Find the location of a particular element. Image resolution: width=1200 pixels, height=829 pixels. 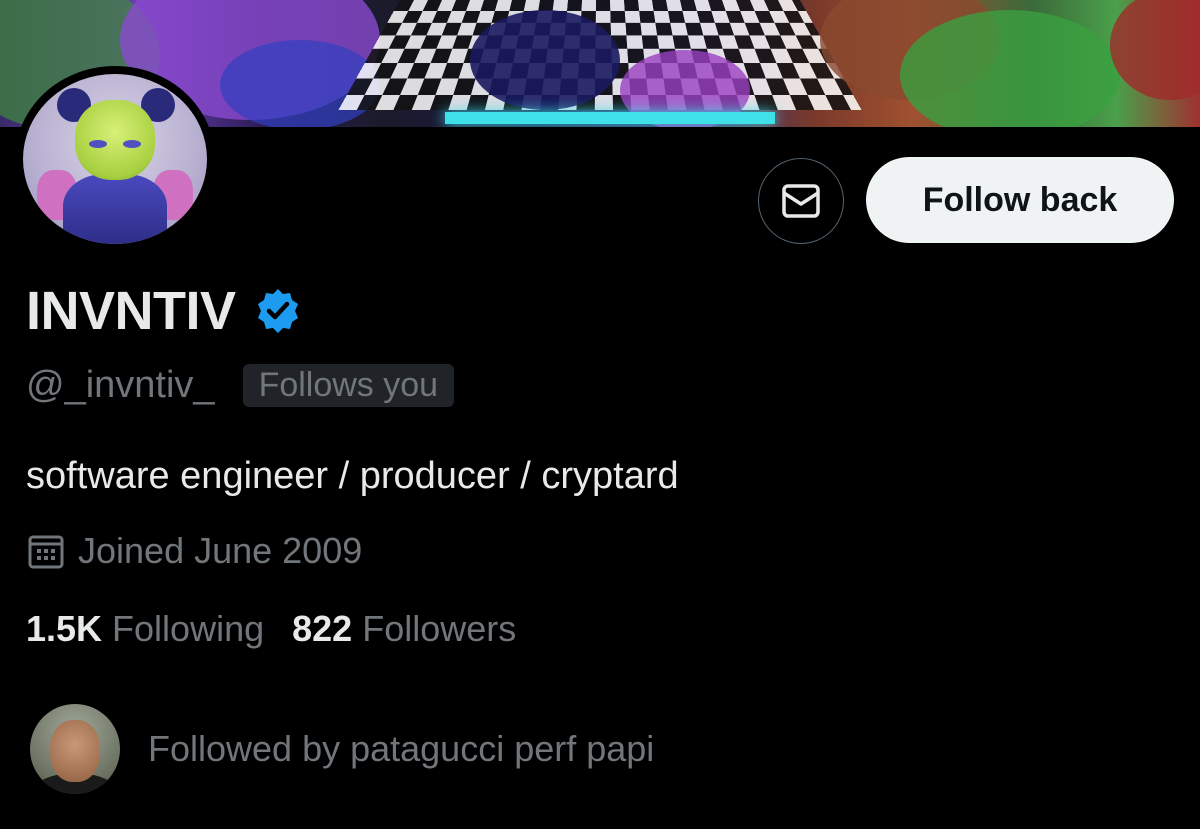

profile-bio: software engineer / producer / cryptard is located at coordinates (352, 476).